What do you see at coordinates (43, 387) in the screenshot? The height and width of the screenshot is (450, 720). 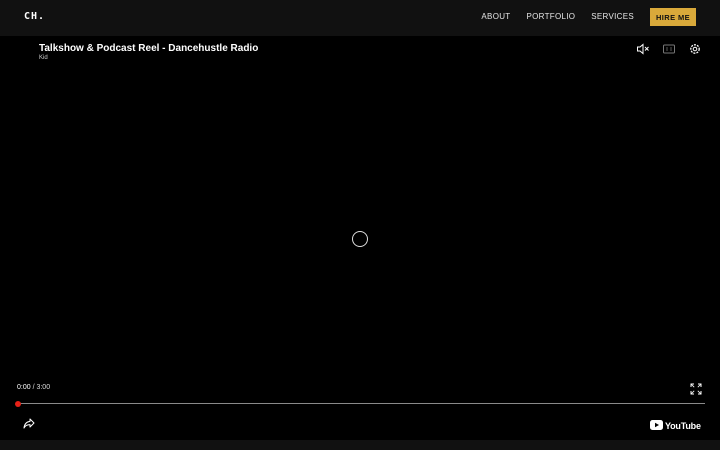 I see `duration: 3:00` at bounding box center [43, 387].